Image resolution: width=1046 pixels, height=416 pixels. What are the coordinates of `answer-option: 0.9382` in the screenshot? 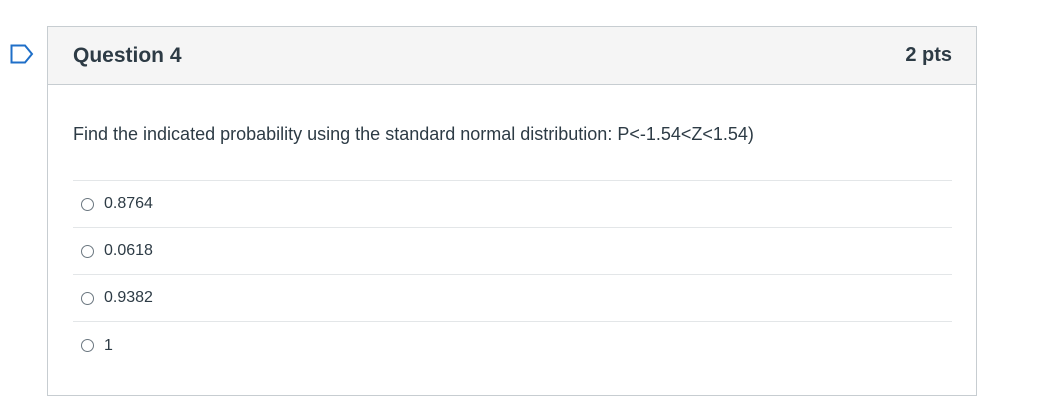 It's located at (512, 298).